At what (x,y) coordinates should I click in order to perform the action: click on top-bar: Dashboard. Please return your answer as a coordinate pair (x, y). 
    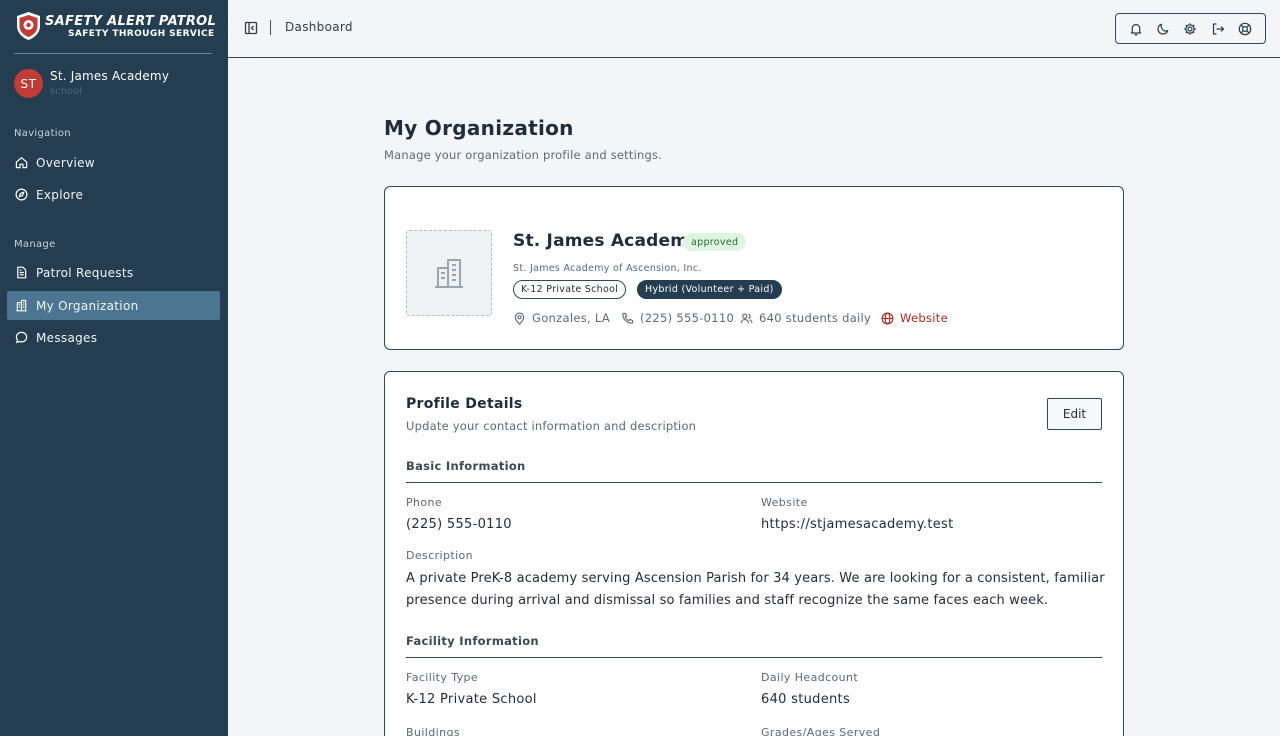
    Looking at the image, I should click on (754, 29).